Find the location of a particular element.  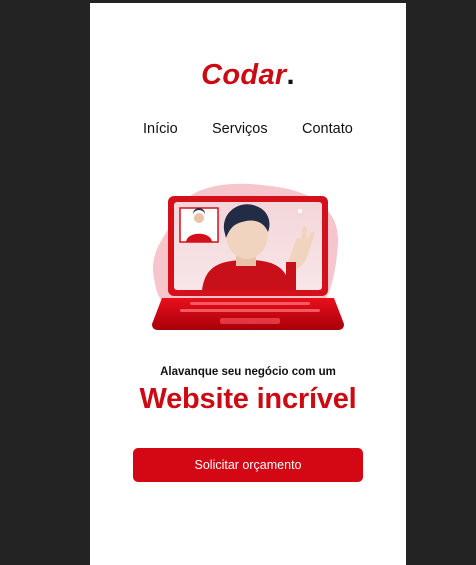

brand-name: Codar is located at coordinates (244, 75).